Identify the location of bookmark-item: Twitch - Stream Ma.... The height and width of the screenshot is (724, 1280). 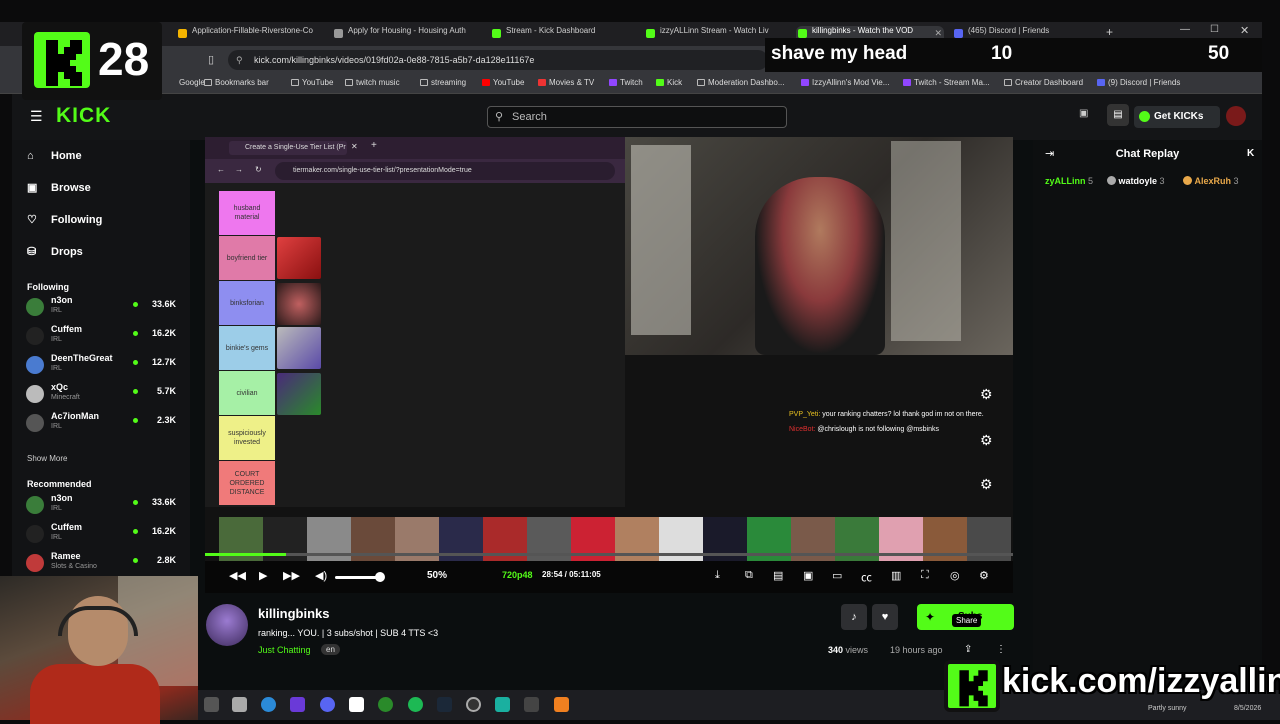
(946, 82).